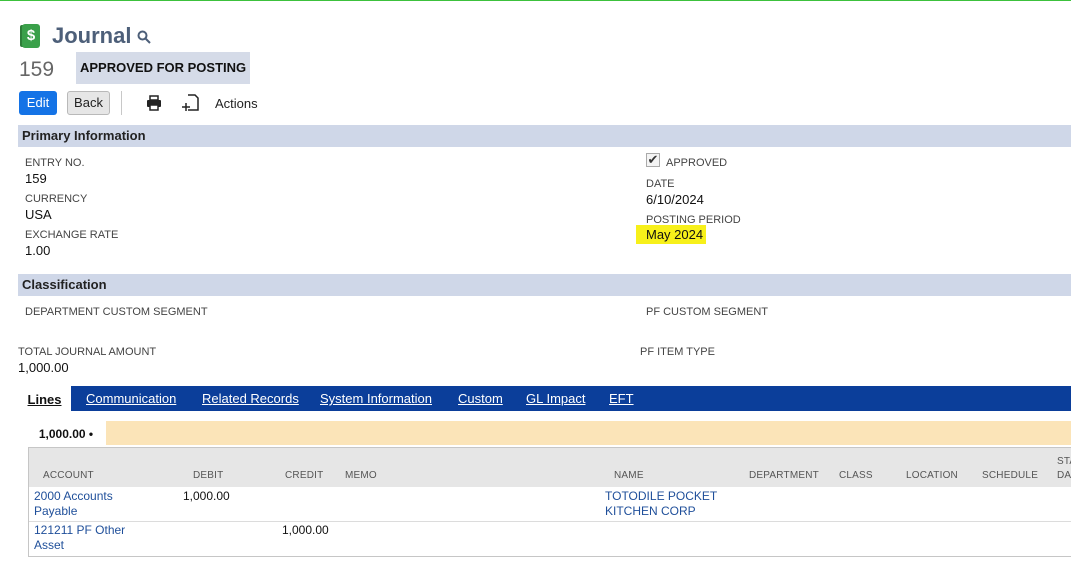 This screenshot has width=1071, height=583. Describe the element at coordinates (544, 136) in the screenshot. I see `section-primary-information: Primary Information` at that location.